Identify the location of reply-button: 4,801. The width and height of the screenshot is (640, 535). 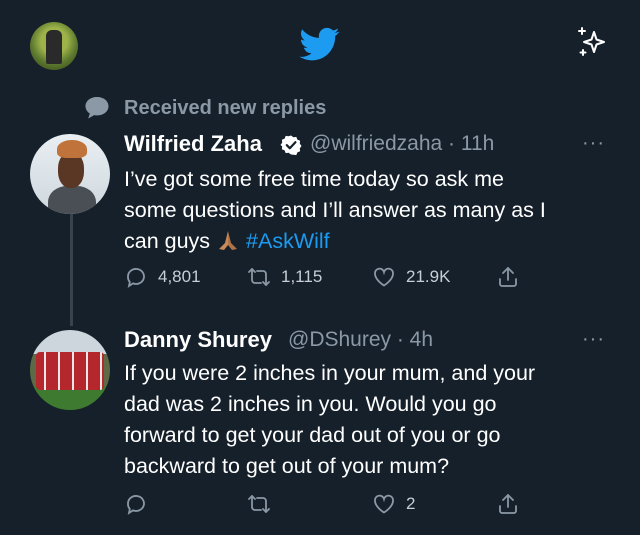
(162, 277).